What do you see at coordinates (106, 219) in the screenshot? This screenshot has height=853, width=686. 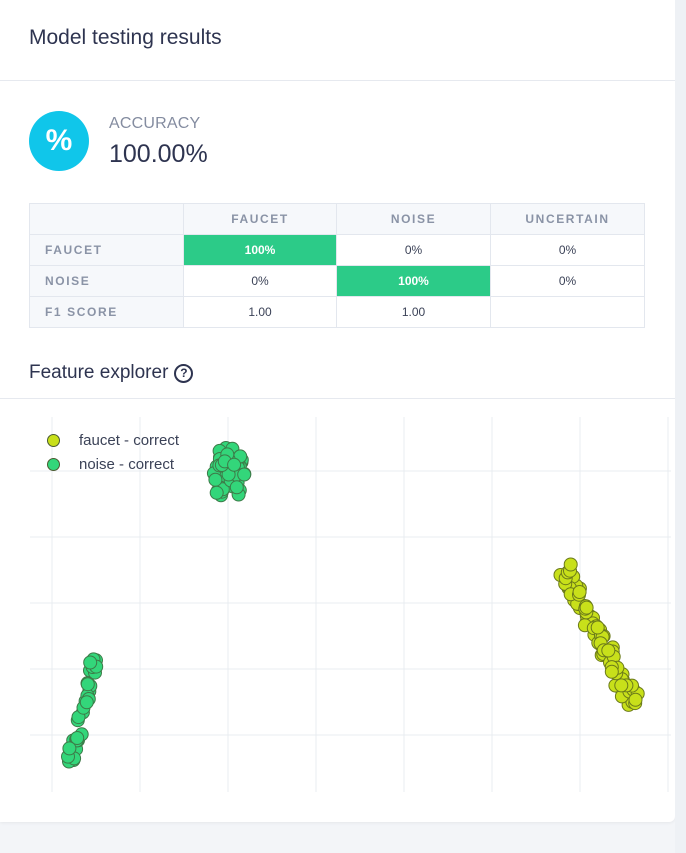 I see `matrix-corner-cell` at bounding box center [106, 219].